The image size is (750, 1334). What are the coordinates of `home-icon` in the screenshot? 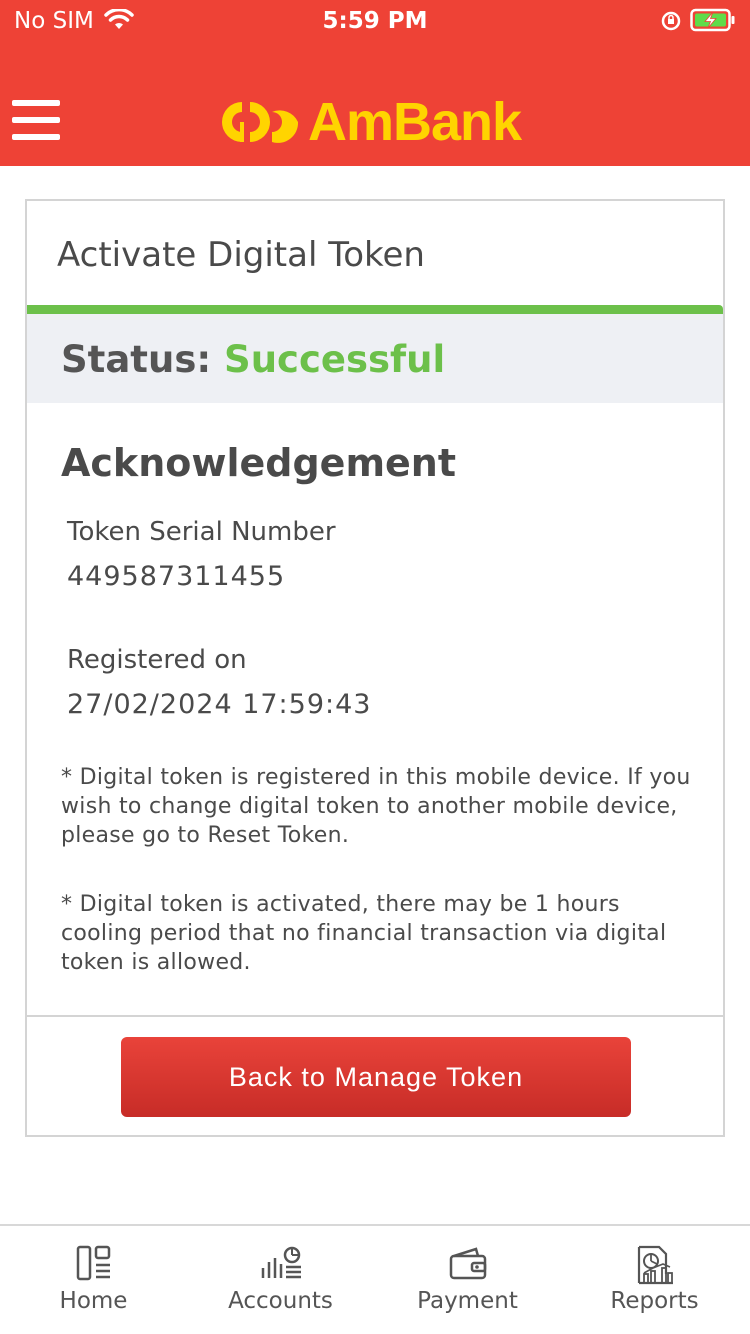 It's located at (93, 1263).